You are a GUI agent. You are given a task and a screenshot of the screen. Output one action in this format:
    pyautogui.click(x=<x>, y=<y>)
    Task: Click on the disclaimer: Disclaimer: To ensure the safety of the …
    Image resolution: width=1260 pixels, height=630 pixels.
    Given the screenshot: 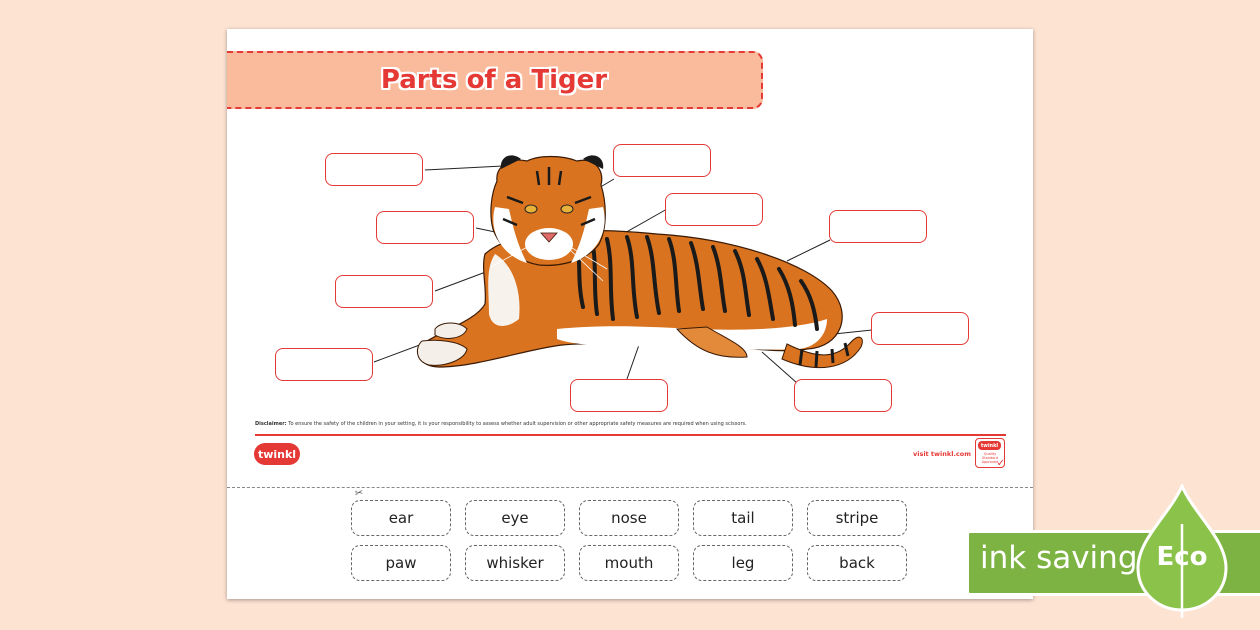 What is the action you would take?
    pyautogui.click(x=501, y=424)
    